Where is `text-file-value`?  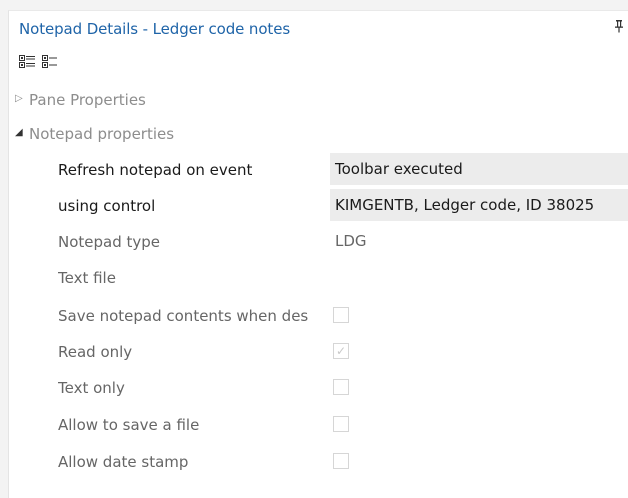
text-file-value is located at coordinates (479, 277).